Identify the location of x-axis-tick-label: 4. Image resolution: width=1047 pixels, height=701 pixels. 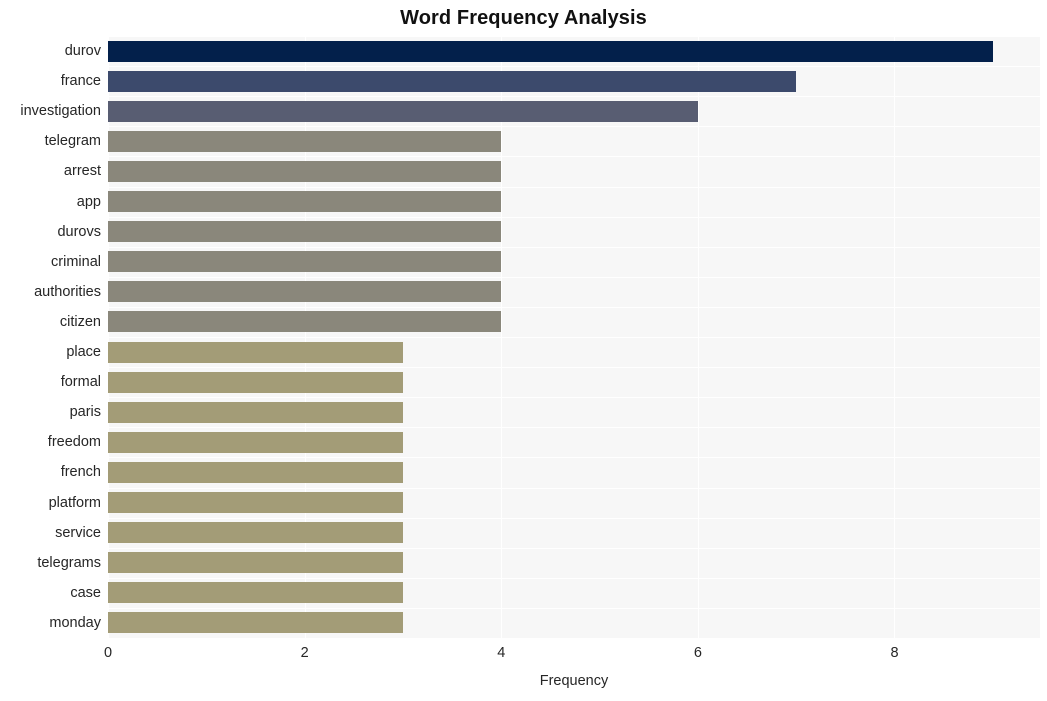
(501, 653).